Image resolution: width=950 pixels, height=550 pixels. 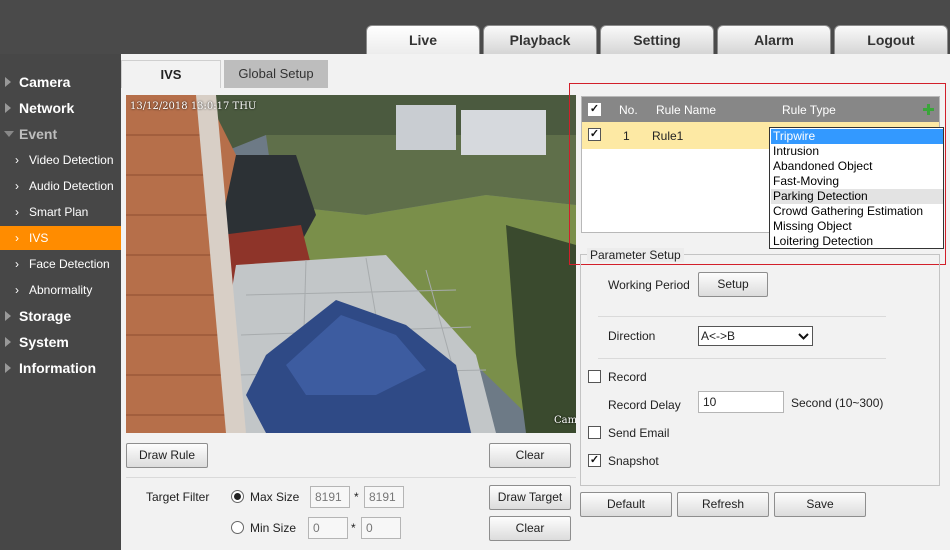 What do you see at coordinates (594, 134) in the screenshot?
I see `row-checkbox: ✓` at bounding box center [594, 134].